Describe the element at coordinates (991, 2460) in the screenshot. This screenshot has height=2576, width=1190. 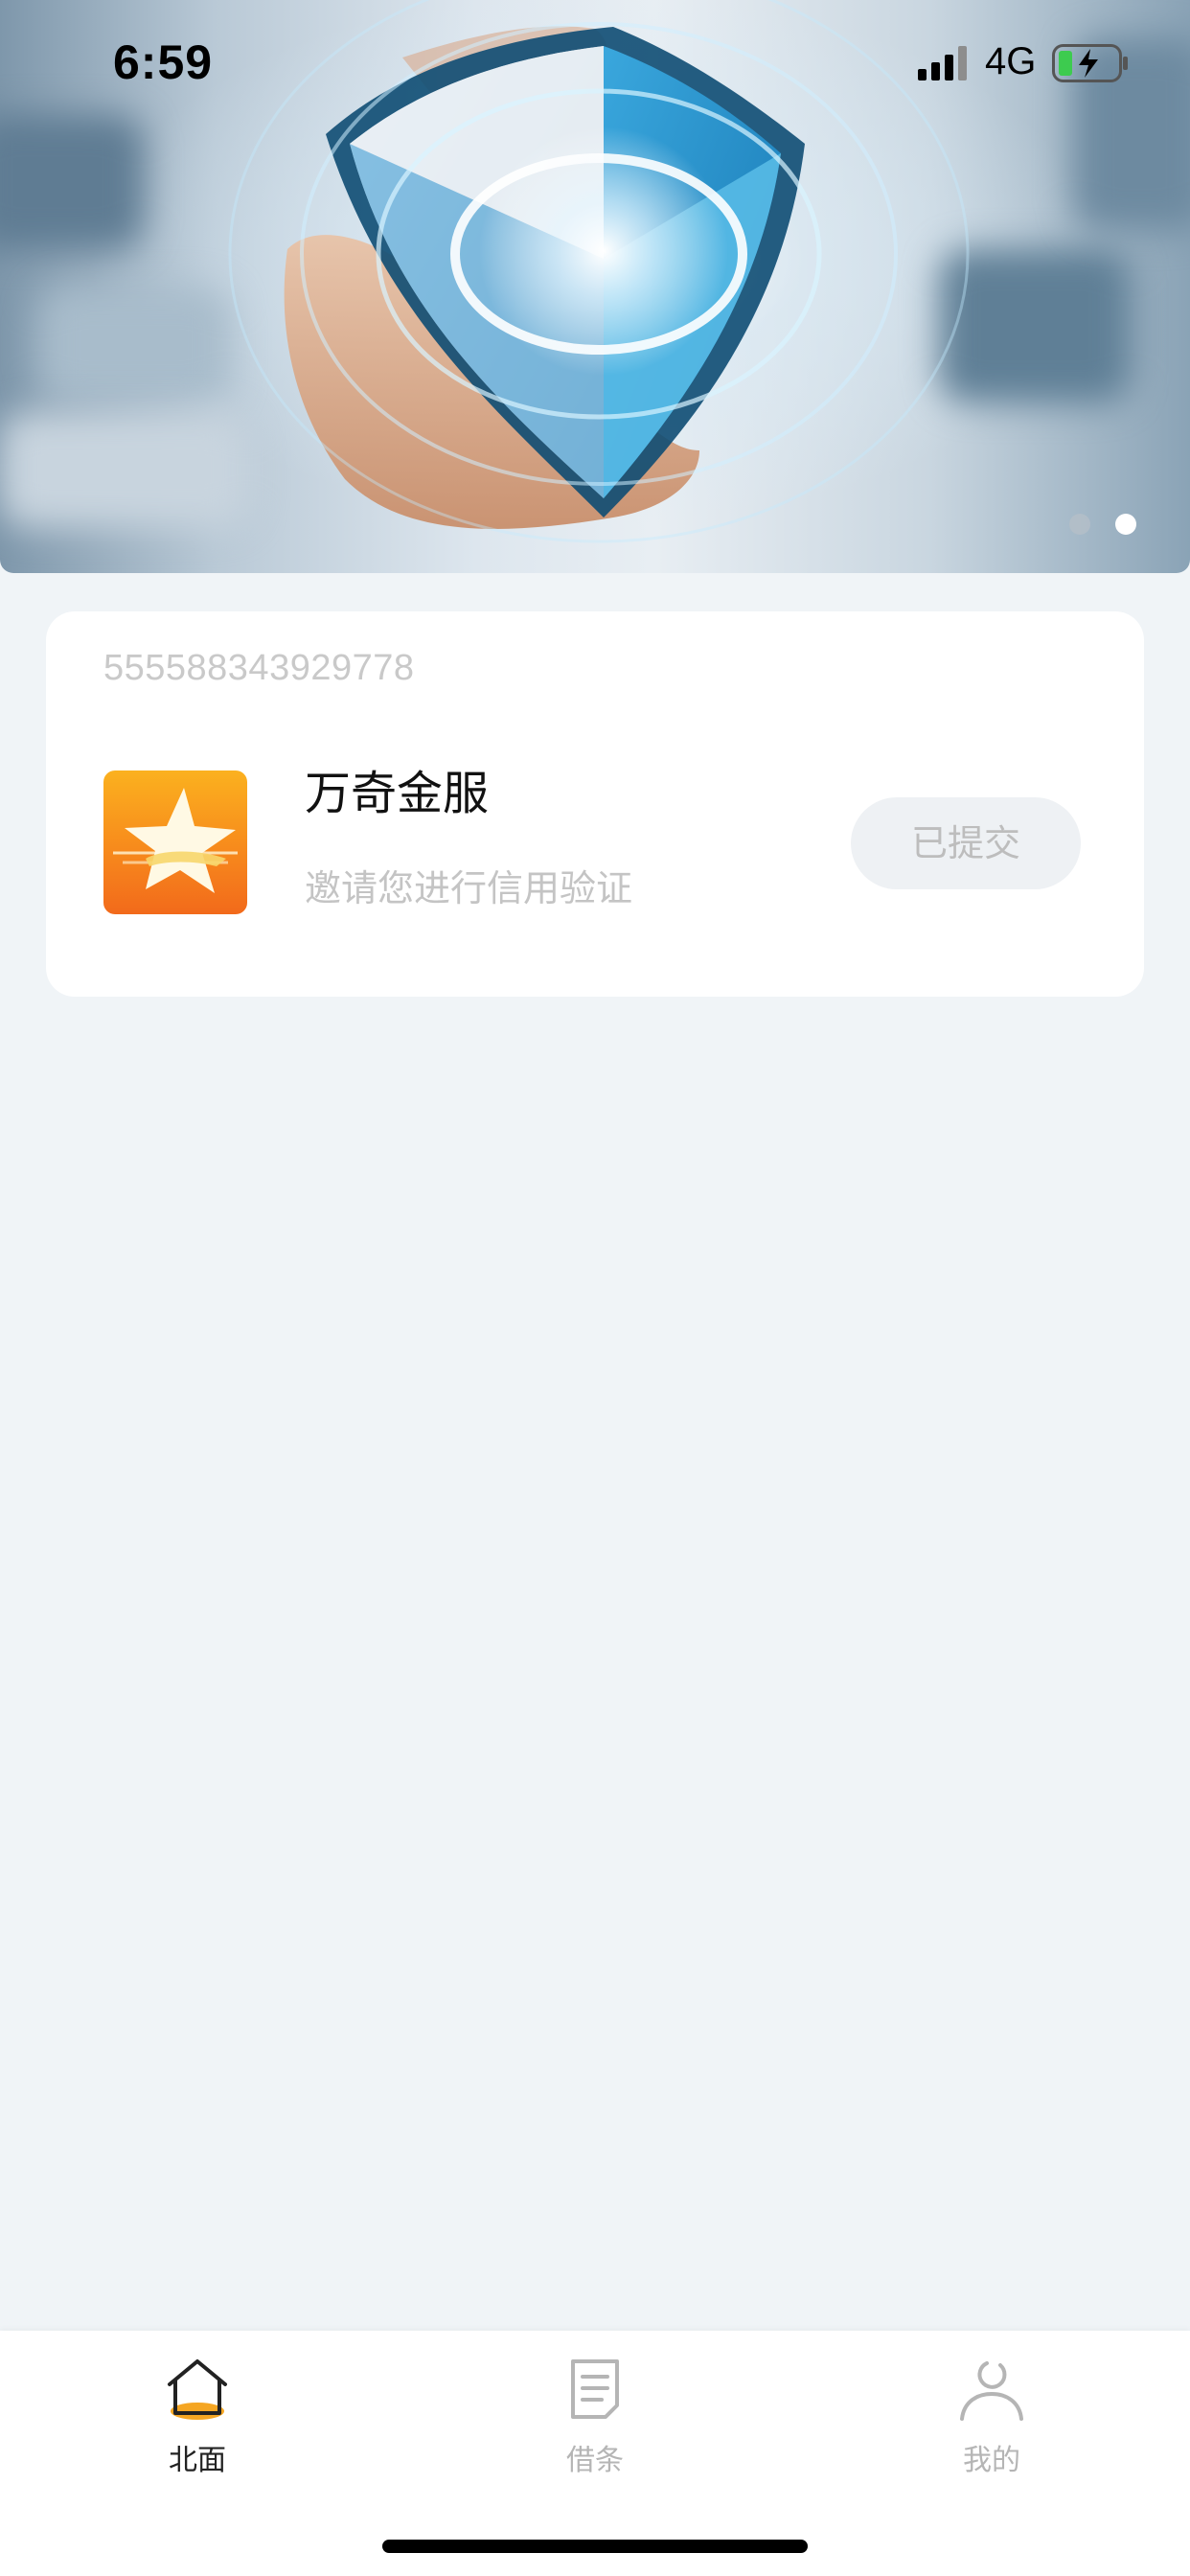
I see `tab-profile-label: 我的` at that location.